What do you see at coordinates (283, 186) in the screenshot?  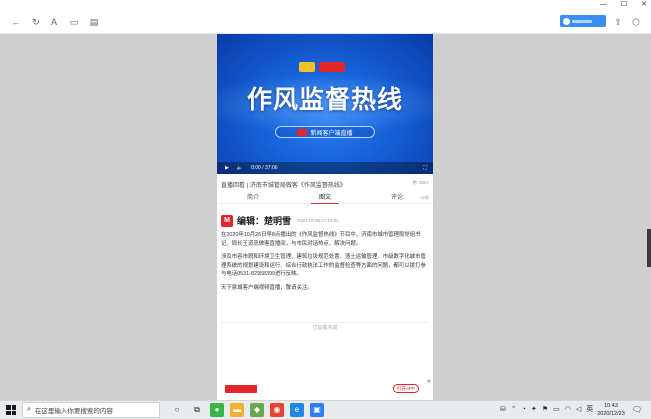 I see `article-title: 直播回看 | 济南市城管局做客《作风监督热线》` at bounding box center [283, 186].